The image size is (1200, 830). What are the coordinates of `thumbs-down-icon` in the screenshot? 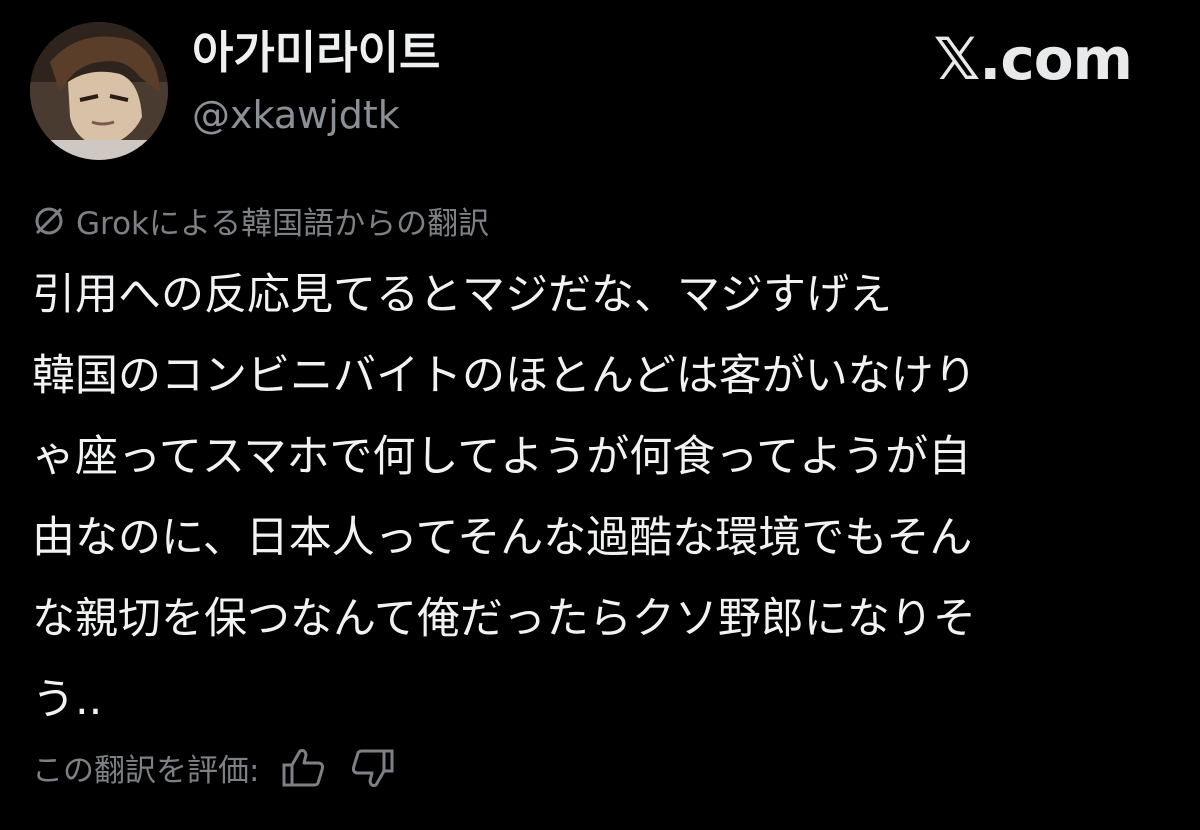 It's located at (372, 768).